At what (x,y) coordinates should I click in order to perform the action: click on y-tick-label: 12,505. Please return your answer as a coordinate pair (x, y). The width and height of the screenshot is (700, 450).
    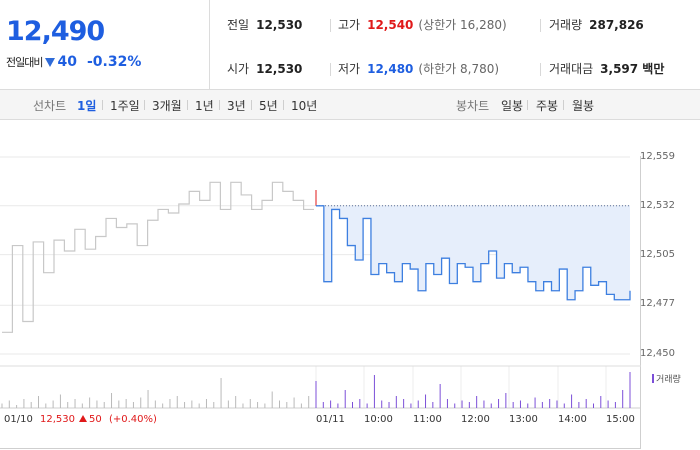
    Looking at the image, I should click on (657, 254).